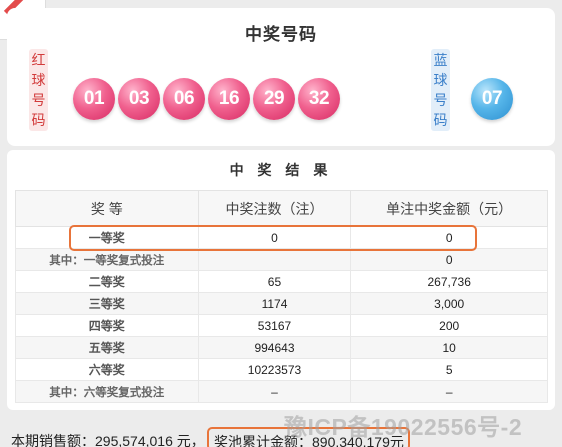 The image size is (562, 447). Describe the element at coordinates (108, 440) in the screenshot. I see `sales-amount: 本期销售额：295,574,016 元，` at that location.